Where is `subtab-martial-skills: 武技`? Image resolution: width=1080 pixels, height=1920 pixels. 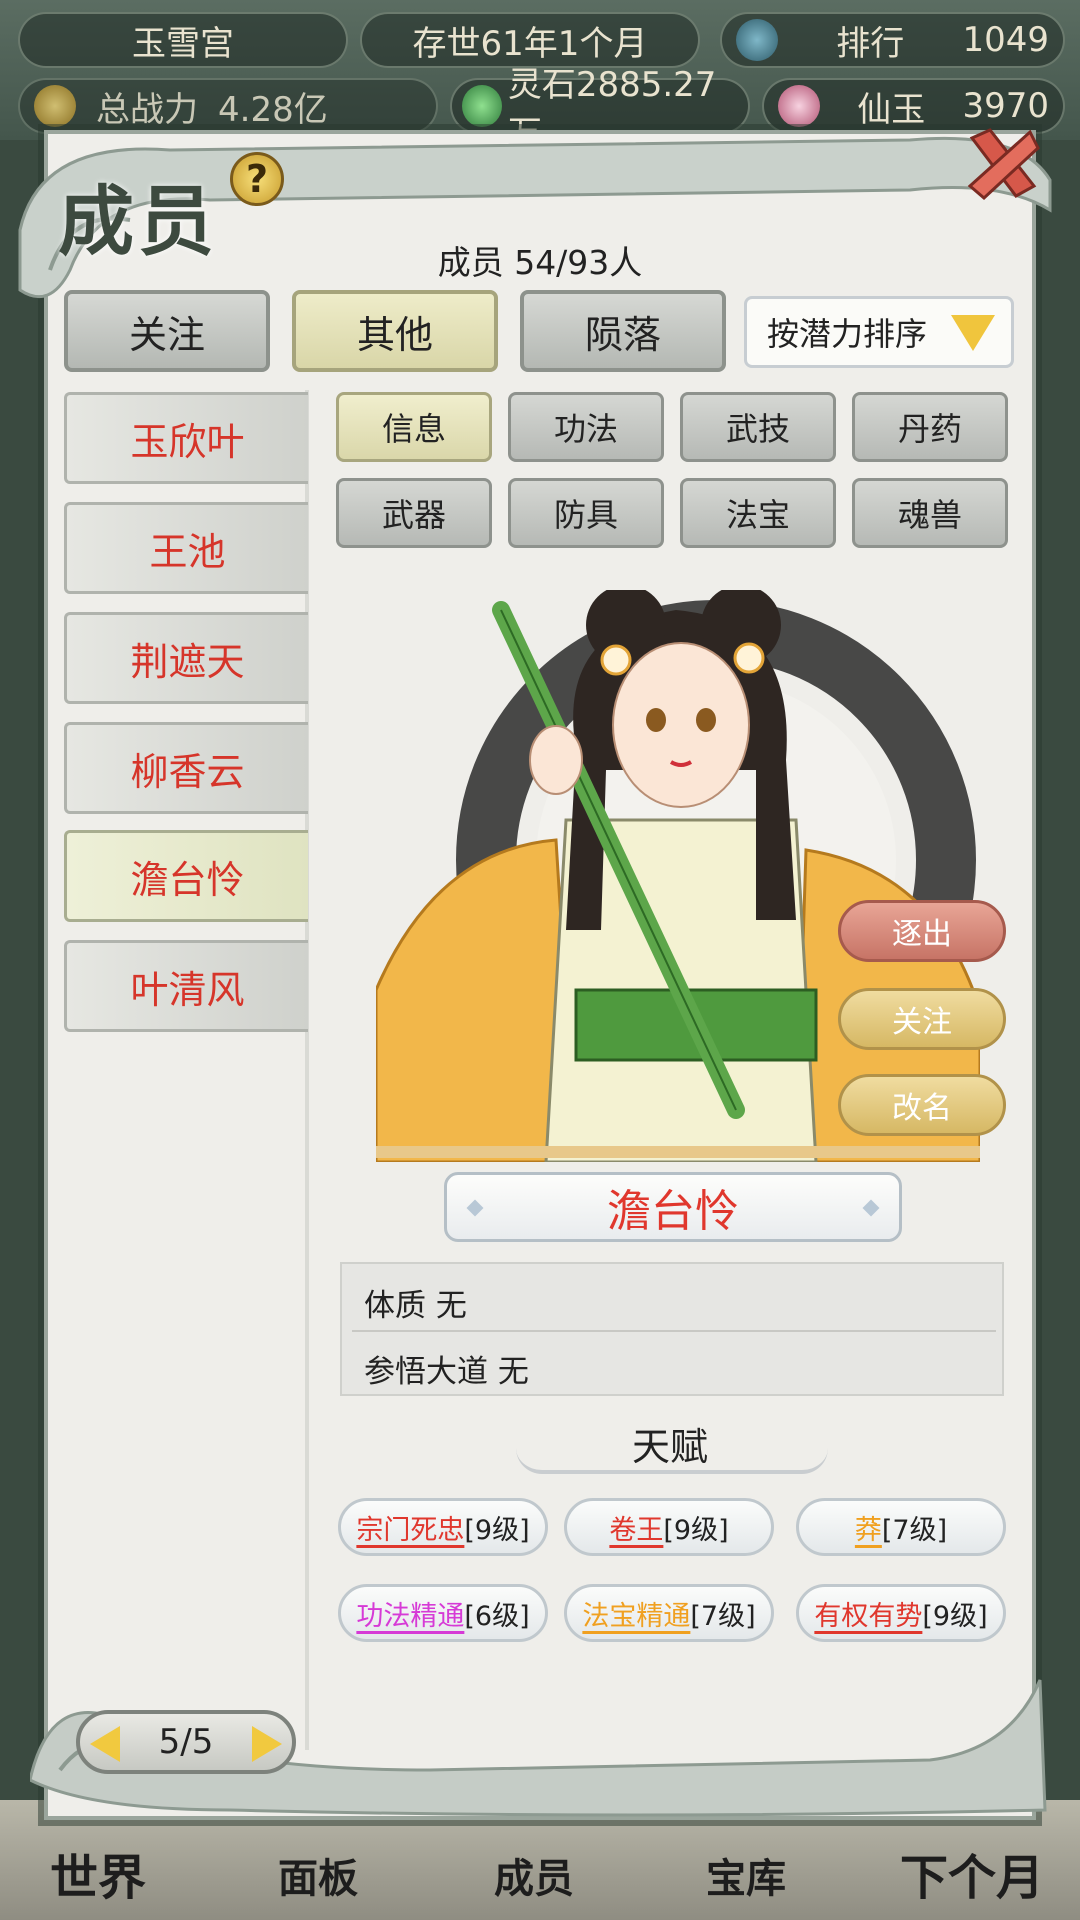
subtab-martial-skills: 武技 is located at coordinates (758, 427).